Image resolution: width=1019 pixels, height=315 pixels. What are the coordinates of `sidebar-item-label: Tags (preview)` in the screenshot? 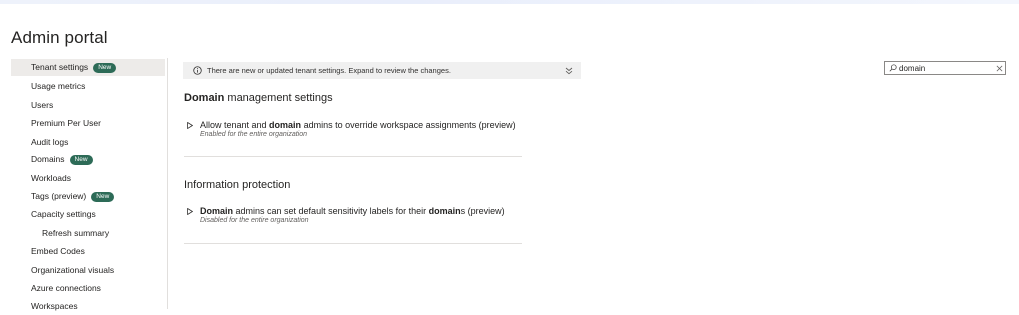 It's located at (59, 196).